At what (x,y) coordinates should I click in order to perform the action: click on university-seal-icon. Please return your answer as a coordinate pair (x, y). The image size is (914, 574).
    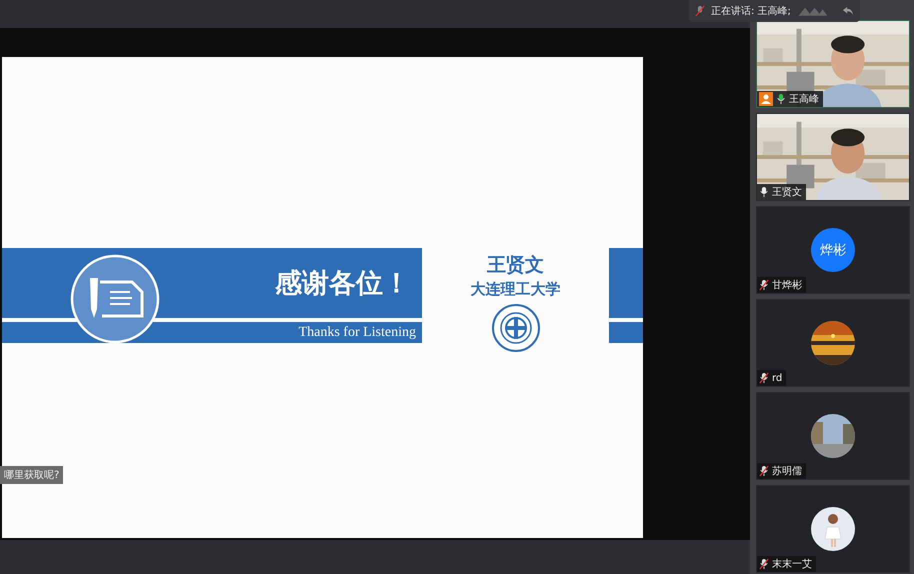
    Looking at the image, I should click on (515, 328).